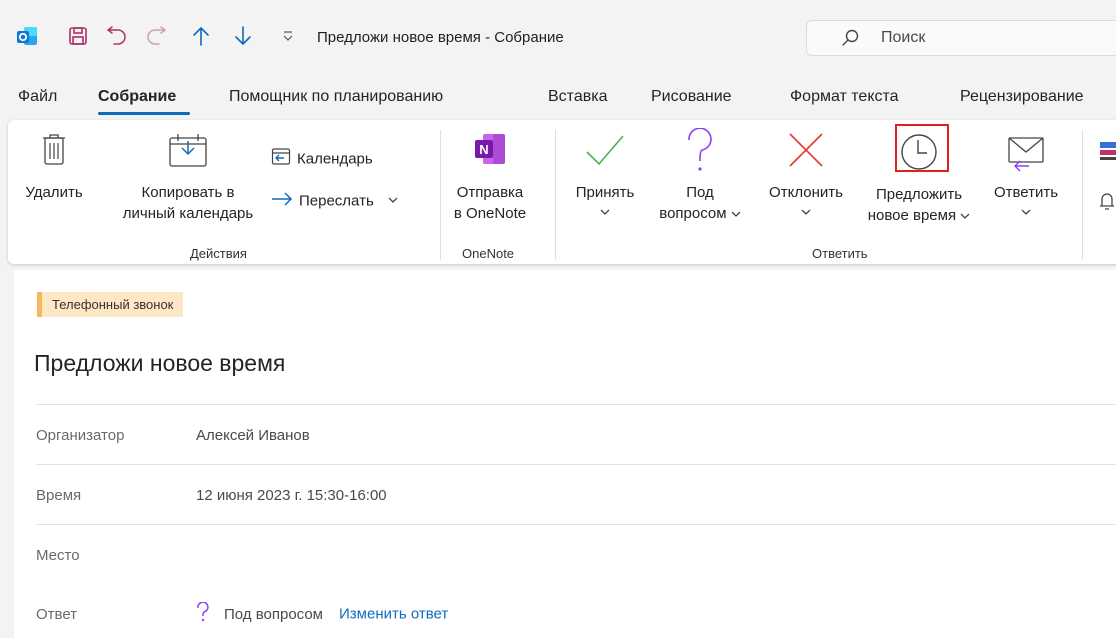 This screenshot has height=638, width=1116. Describe the element at coordinates (1026, 176) in the screenshot. I see `reply-button: Ответить` at that location.